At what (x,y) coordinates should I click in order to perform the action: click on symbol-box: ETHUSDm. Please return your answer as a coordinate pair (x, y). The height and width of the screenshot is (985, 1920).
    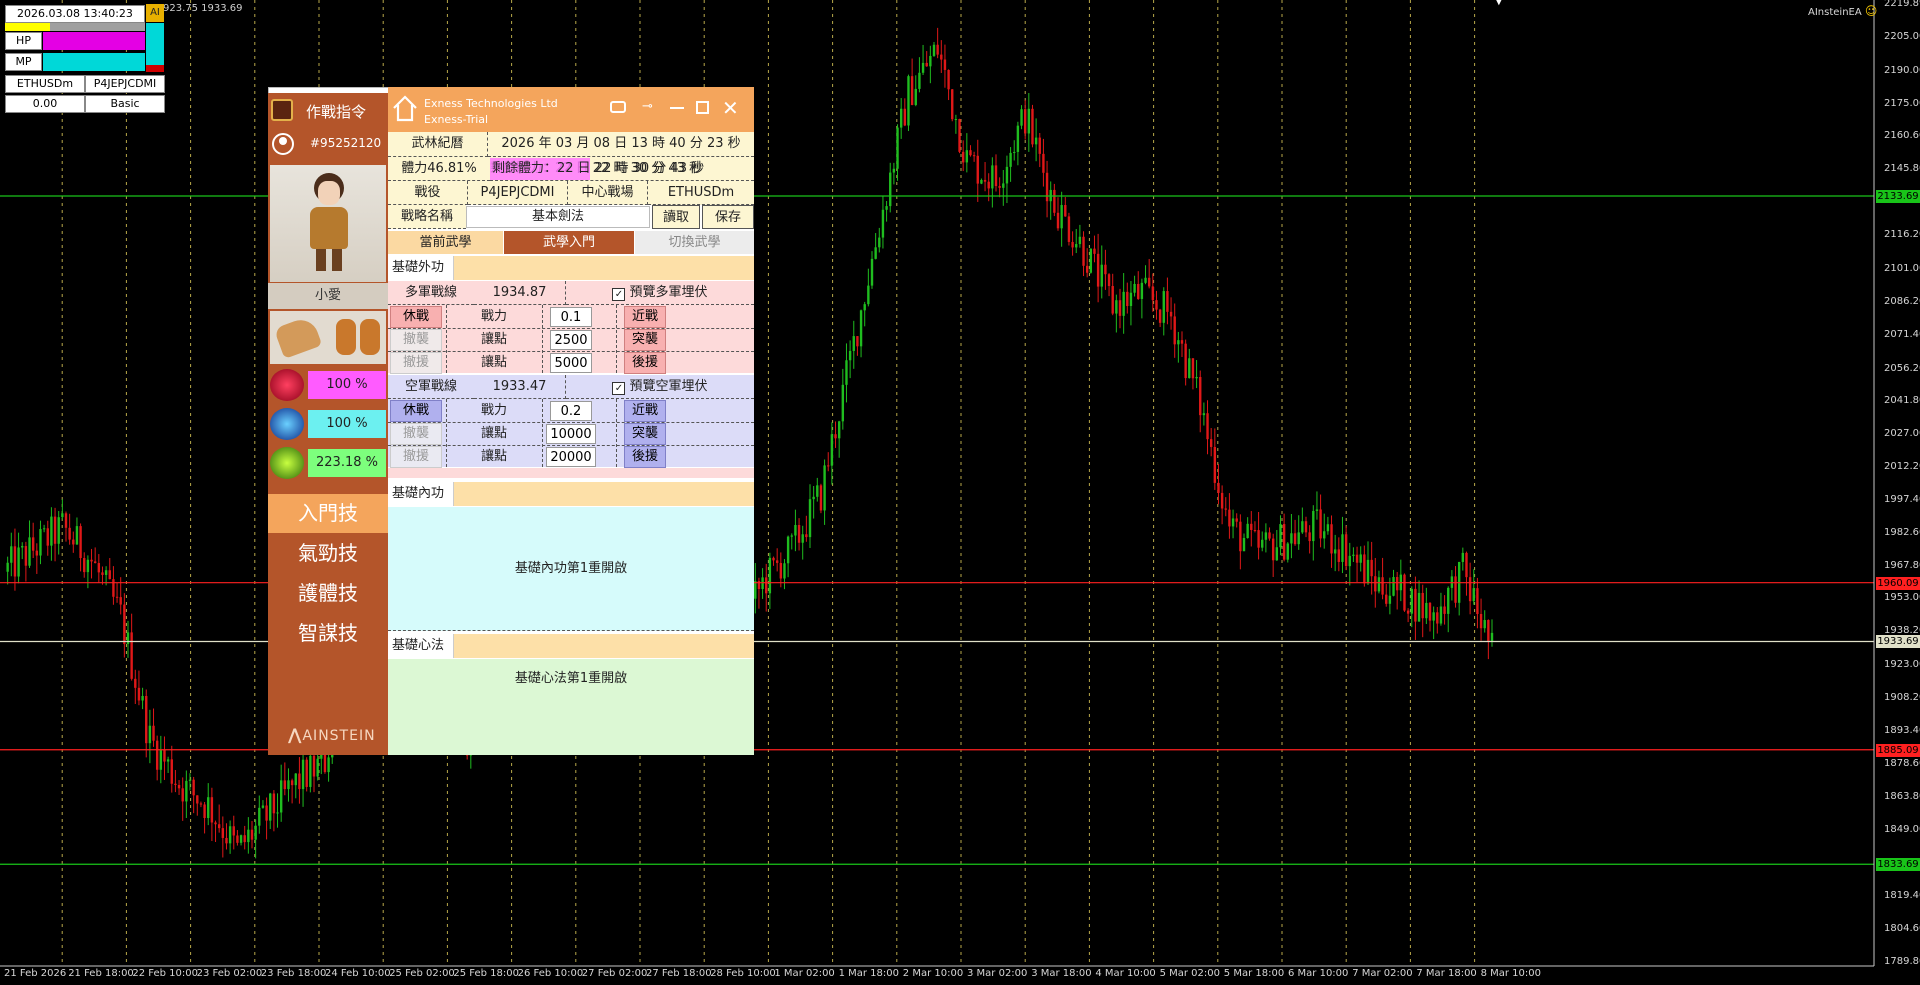
    Looking at the image, I should click on (45, 84).